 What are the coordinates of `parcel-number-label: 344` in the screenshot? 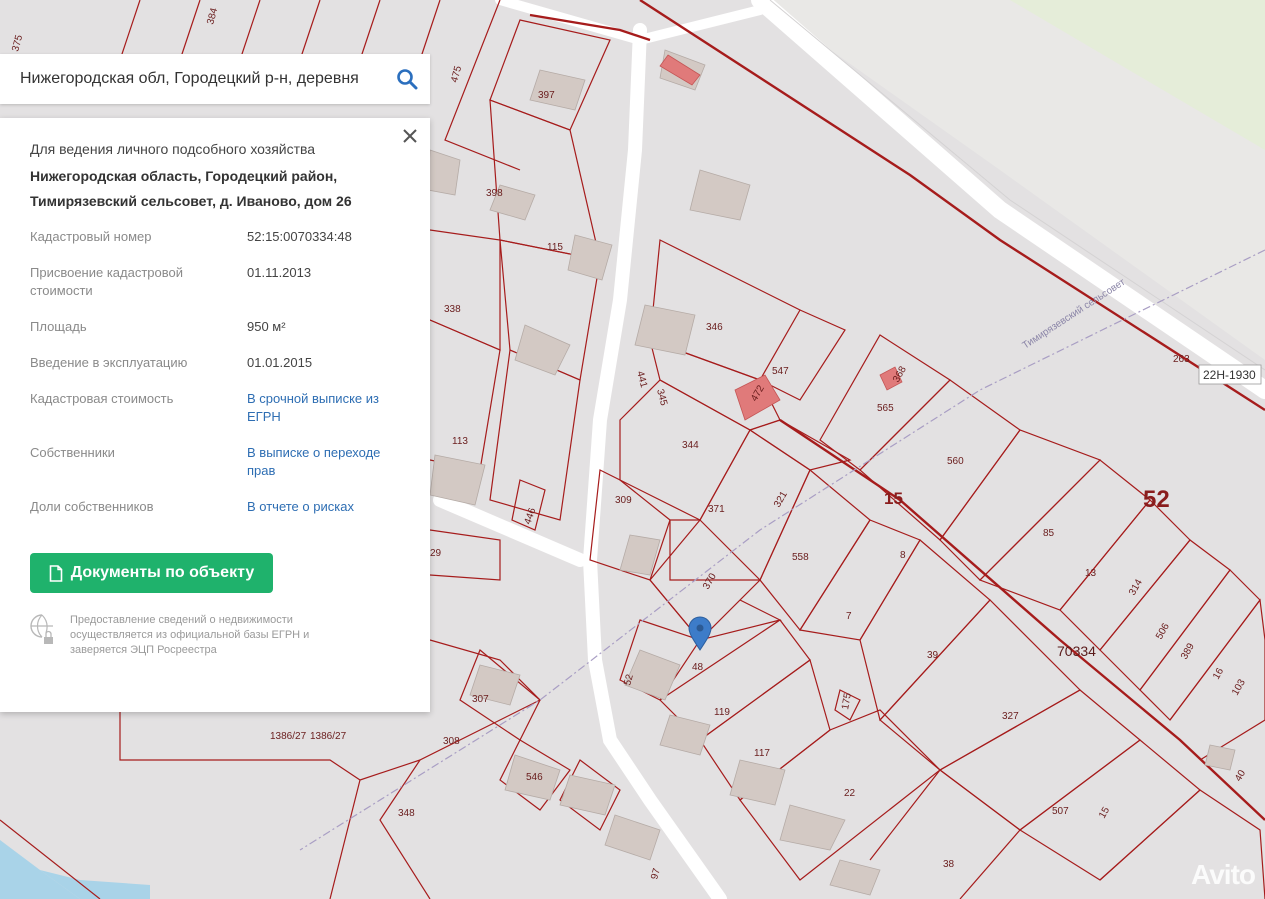 It's located at (690, 445).